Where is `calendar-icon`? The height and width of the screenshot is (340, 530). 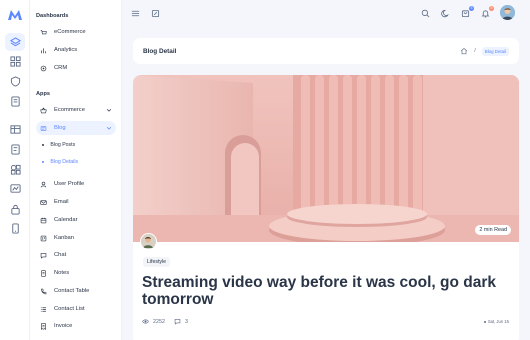 calendar-icon is located at coordinates (43, 220).